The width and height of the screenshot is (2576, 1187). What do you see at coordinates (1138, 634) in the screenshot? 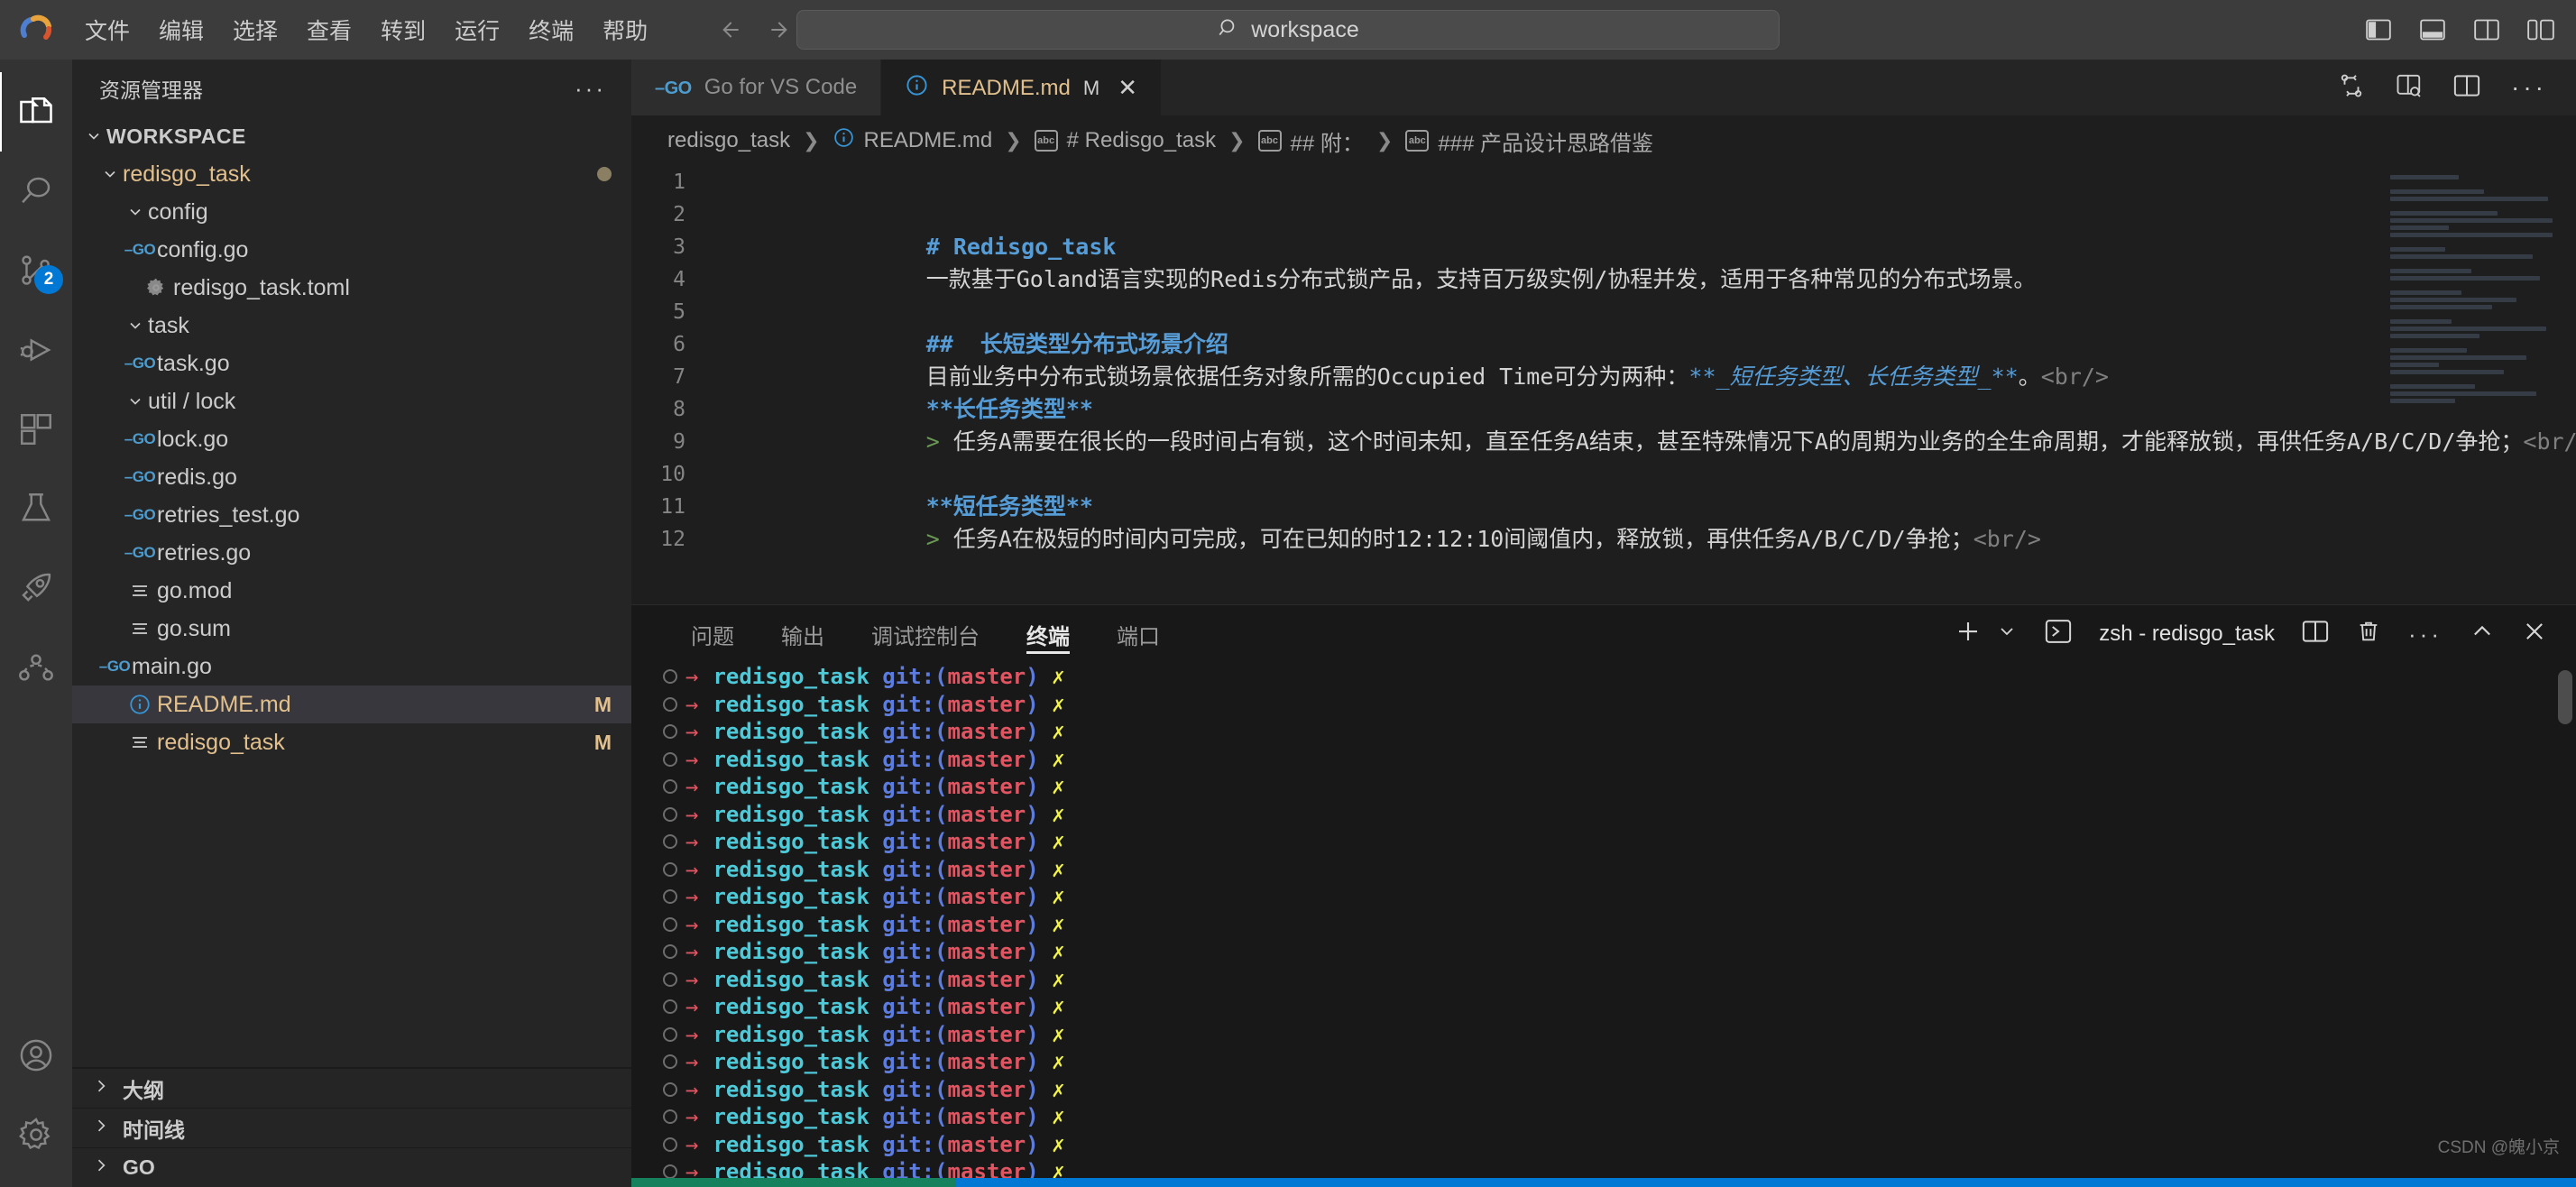
I see `panel-tab-ports: 端口` at bounding box center [1138, 634].